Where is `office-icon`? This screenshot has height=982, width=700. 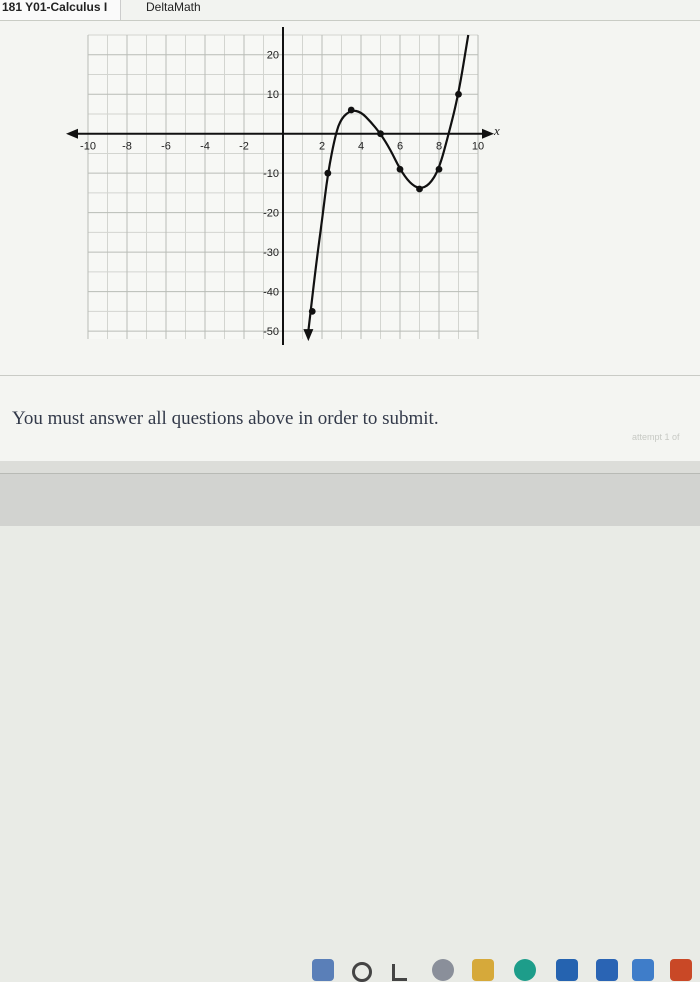
office-icon is located at coordinates (681, 970).